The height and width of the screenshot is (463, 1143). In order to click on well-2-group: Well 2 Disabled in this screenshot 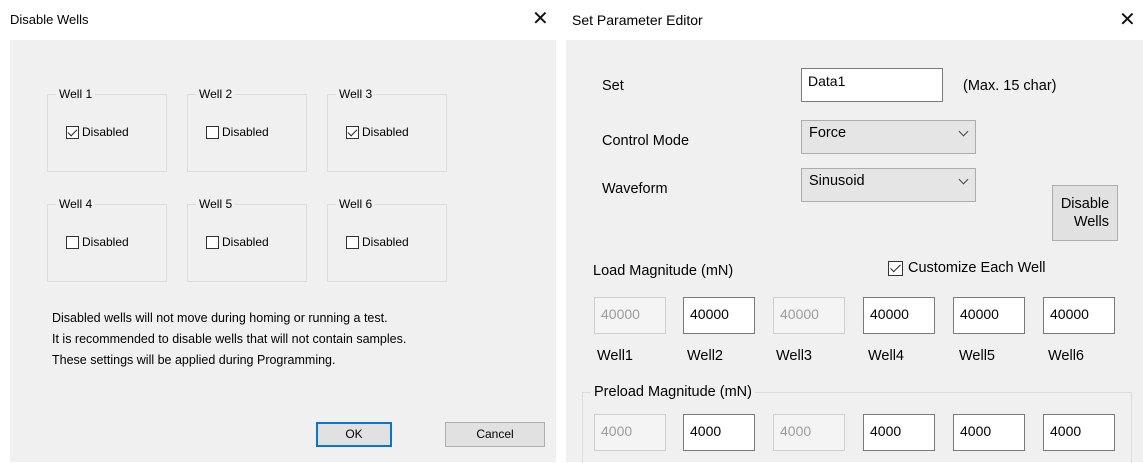, I will do `click(247, 129)`.